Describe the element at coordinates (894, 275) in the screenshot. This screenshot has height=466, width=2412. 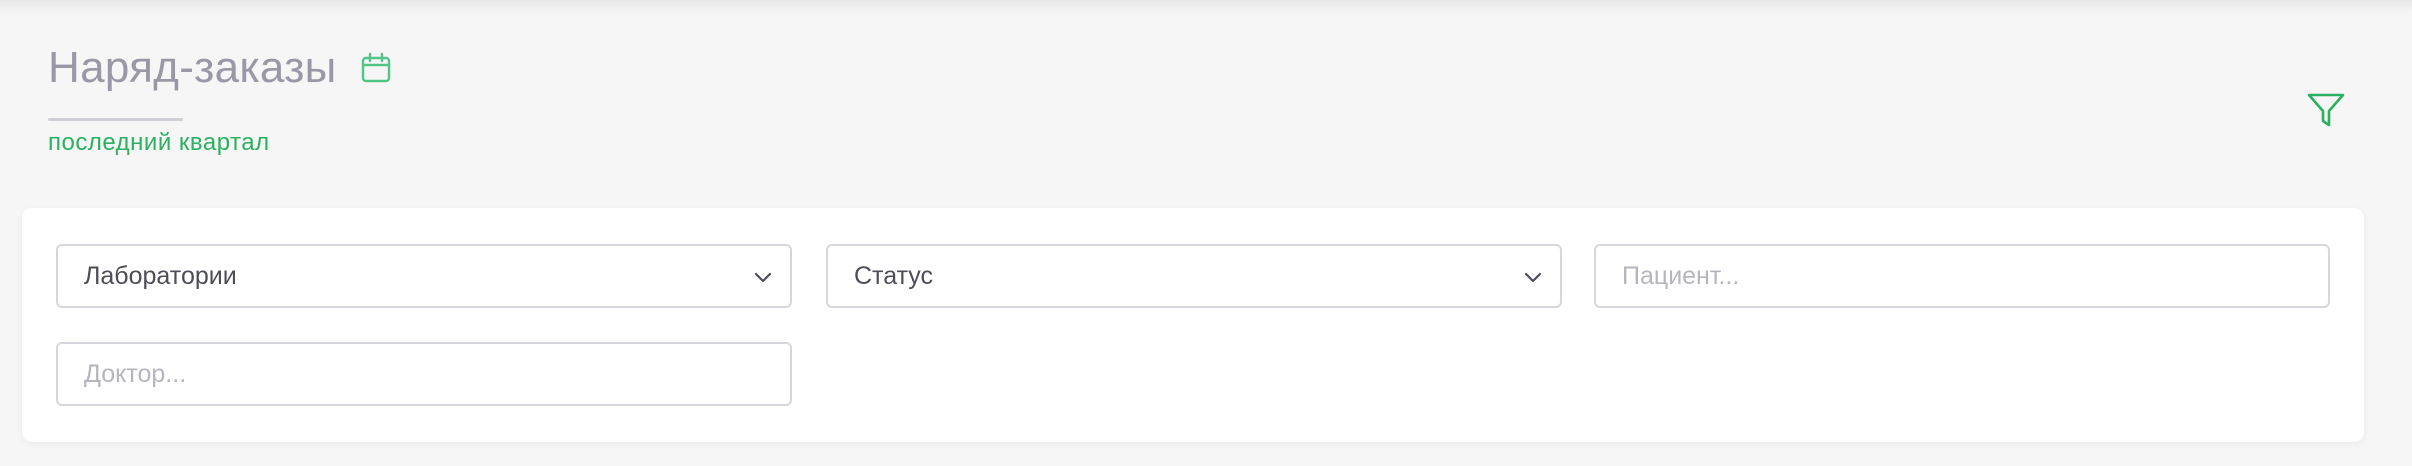
I see `status-select-value: Статус` at that location.